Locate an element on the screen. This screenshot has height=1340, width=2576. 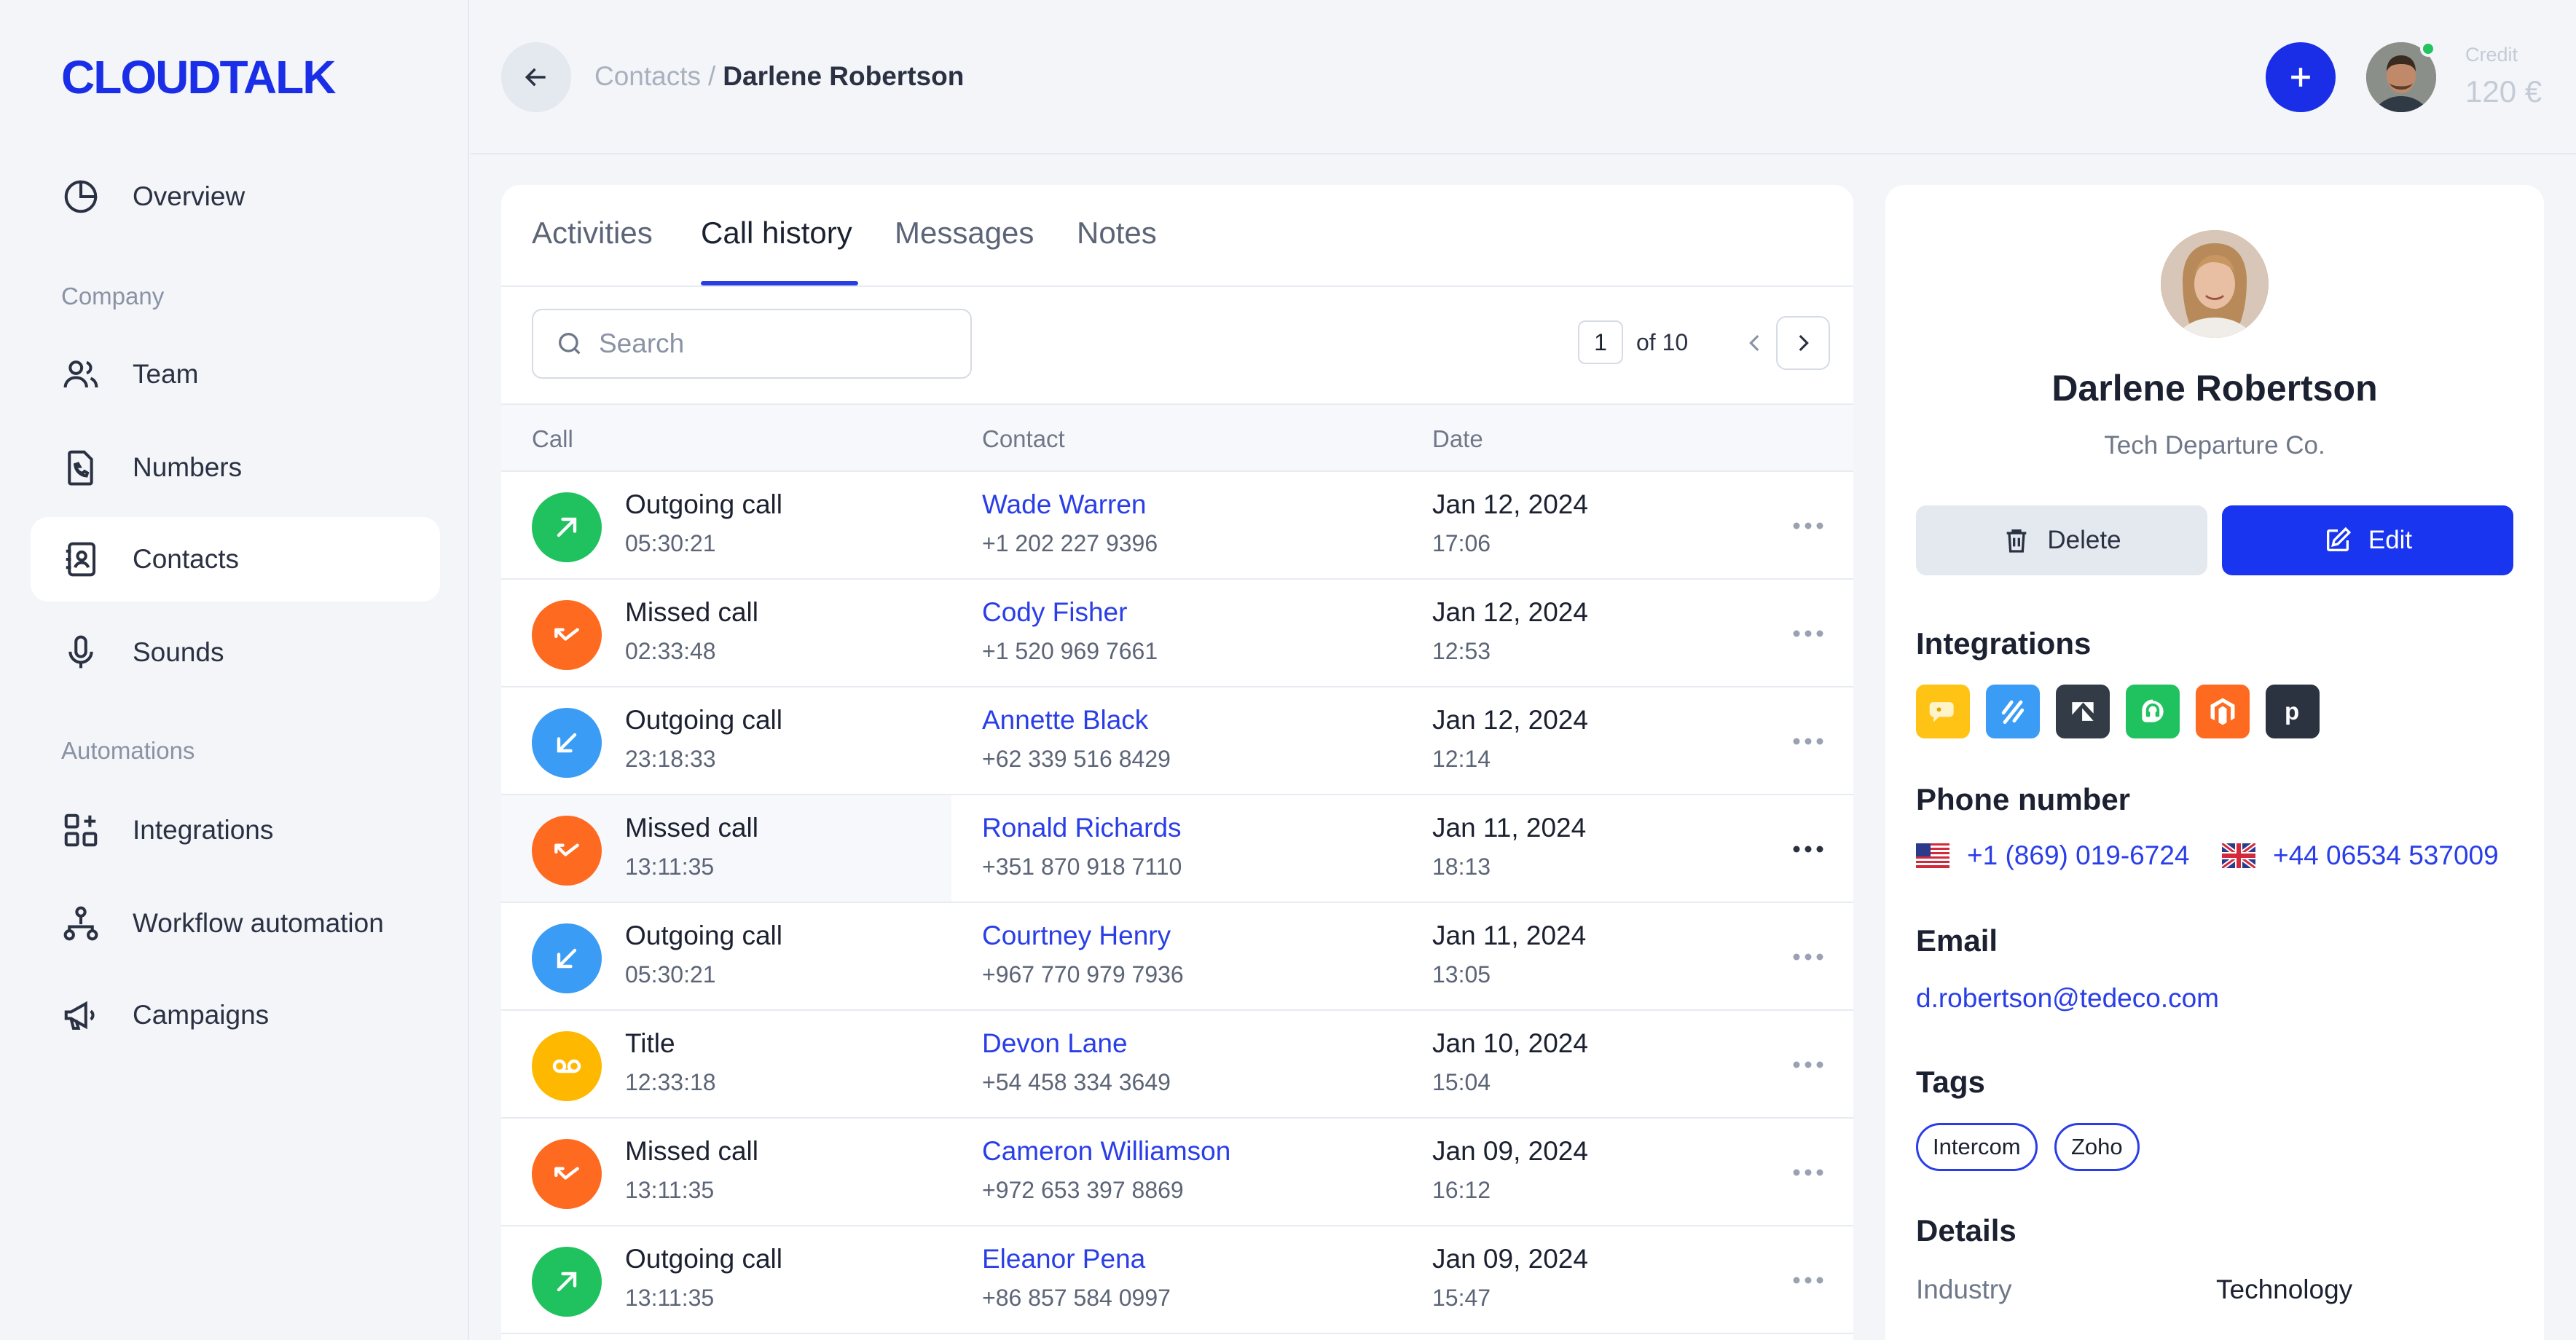
column-header-contact: Contact is located at coordinates (1023, 439).